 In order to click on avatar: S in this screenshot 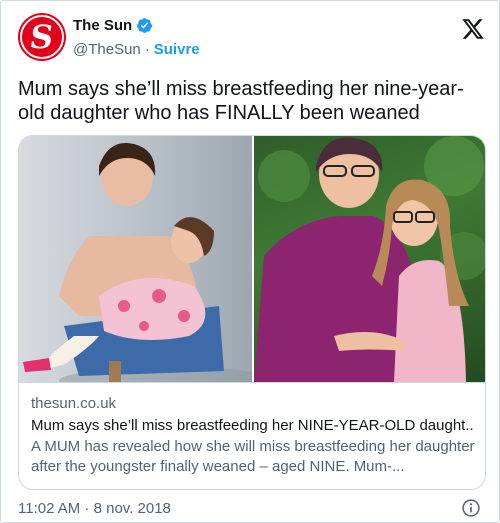, I will do `click(42, 37)`.